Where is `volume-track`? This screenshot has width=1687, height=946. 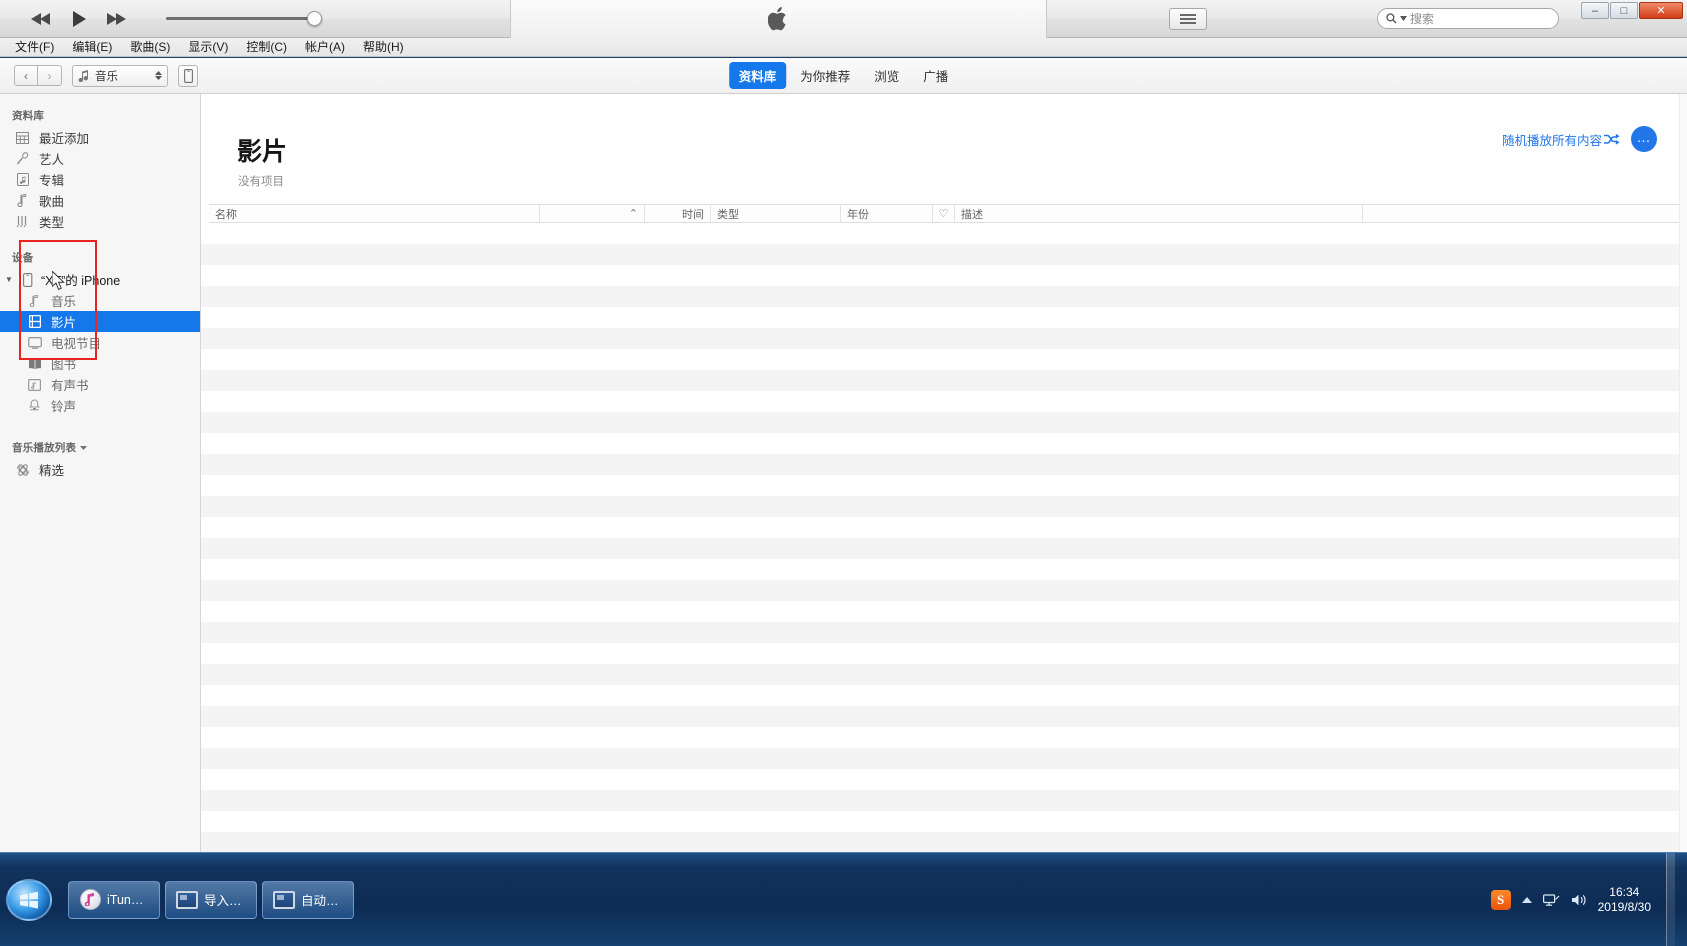
volume-track is located at coordinates (244, 18).